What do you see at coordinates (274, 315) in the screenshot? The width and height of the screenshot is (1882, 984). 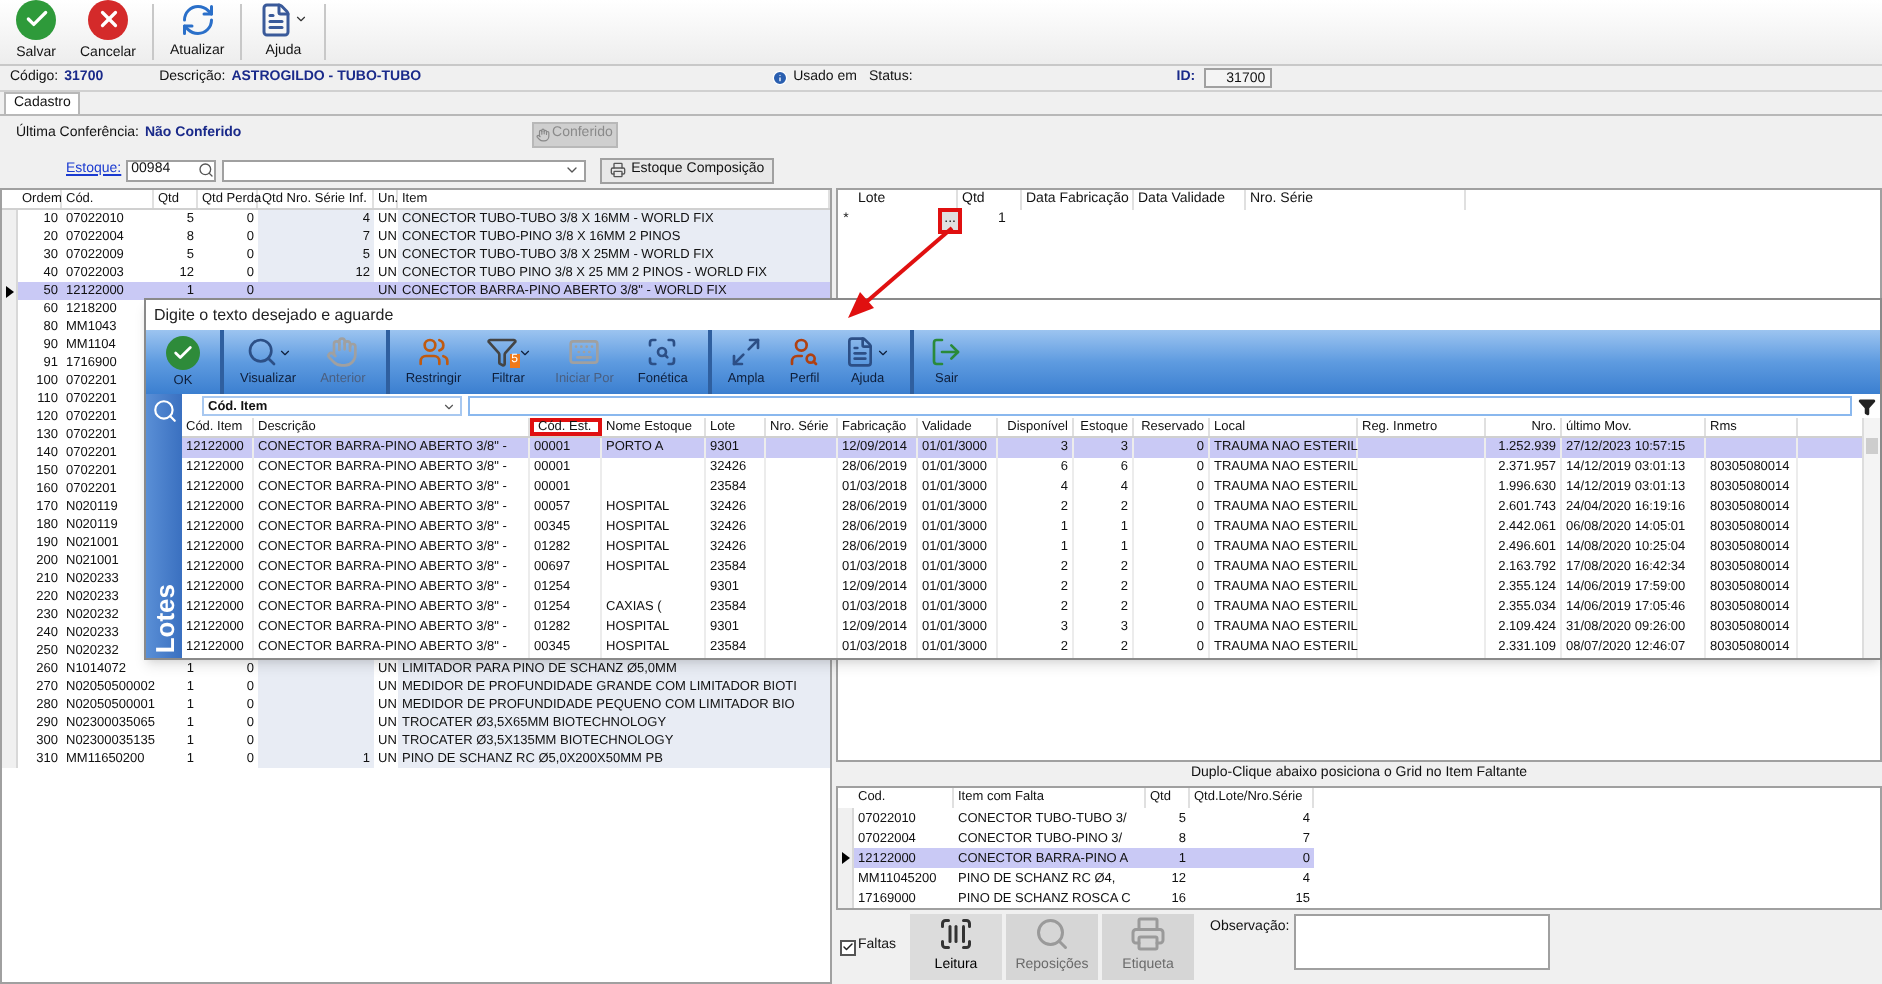 I see `dialog-title: Digite o texto desejado e aguarde` at bounding box center [274, 315].